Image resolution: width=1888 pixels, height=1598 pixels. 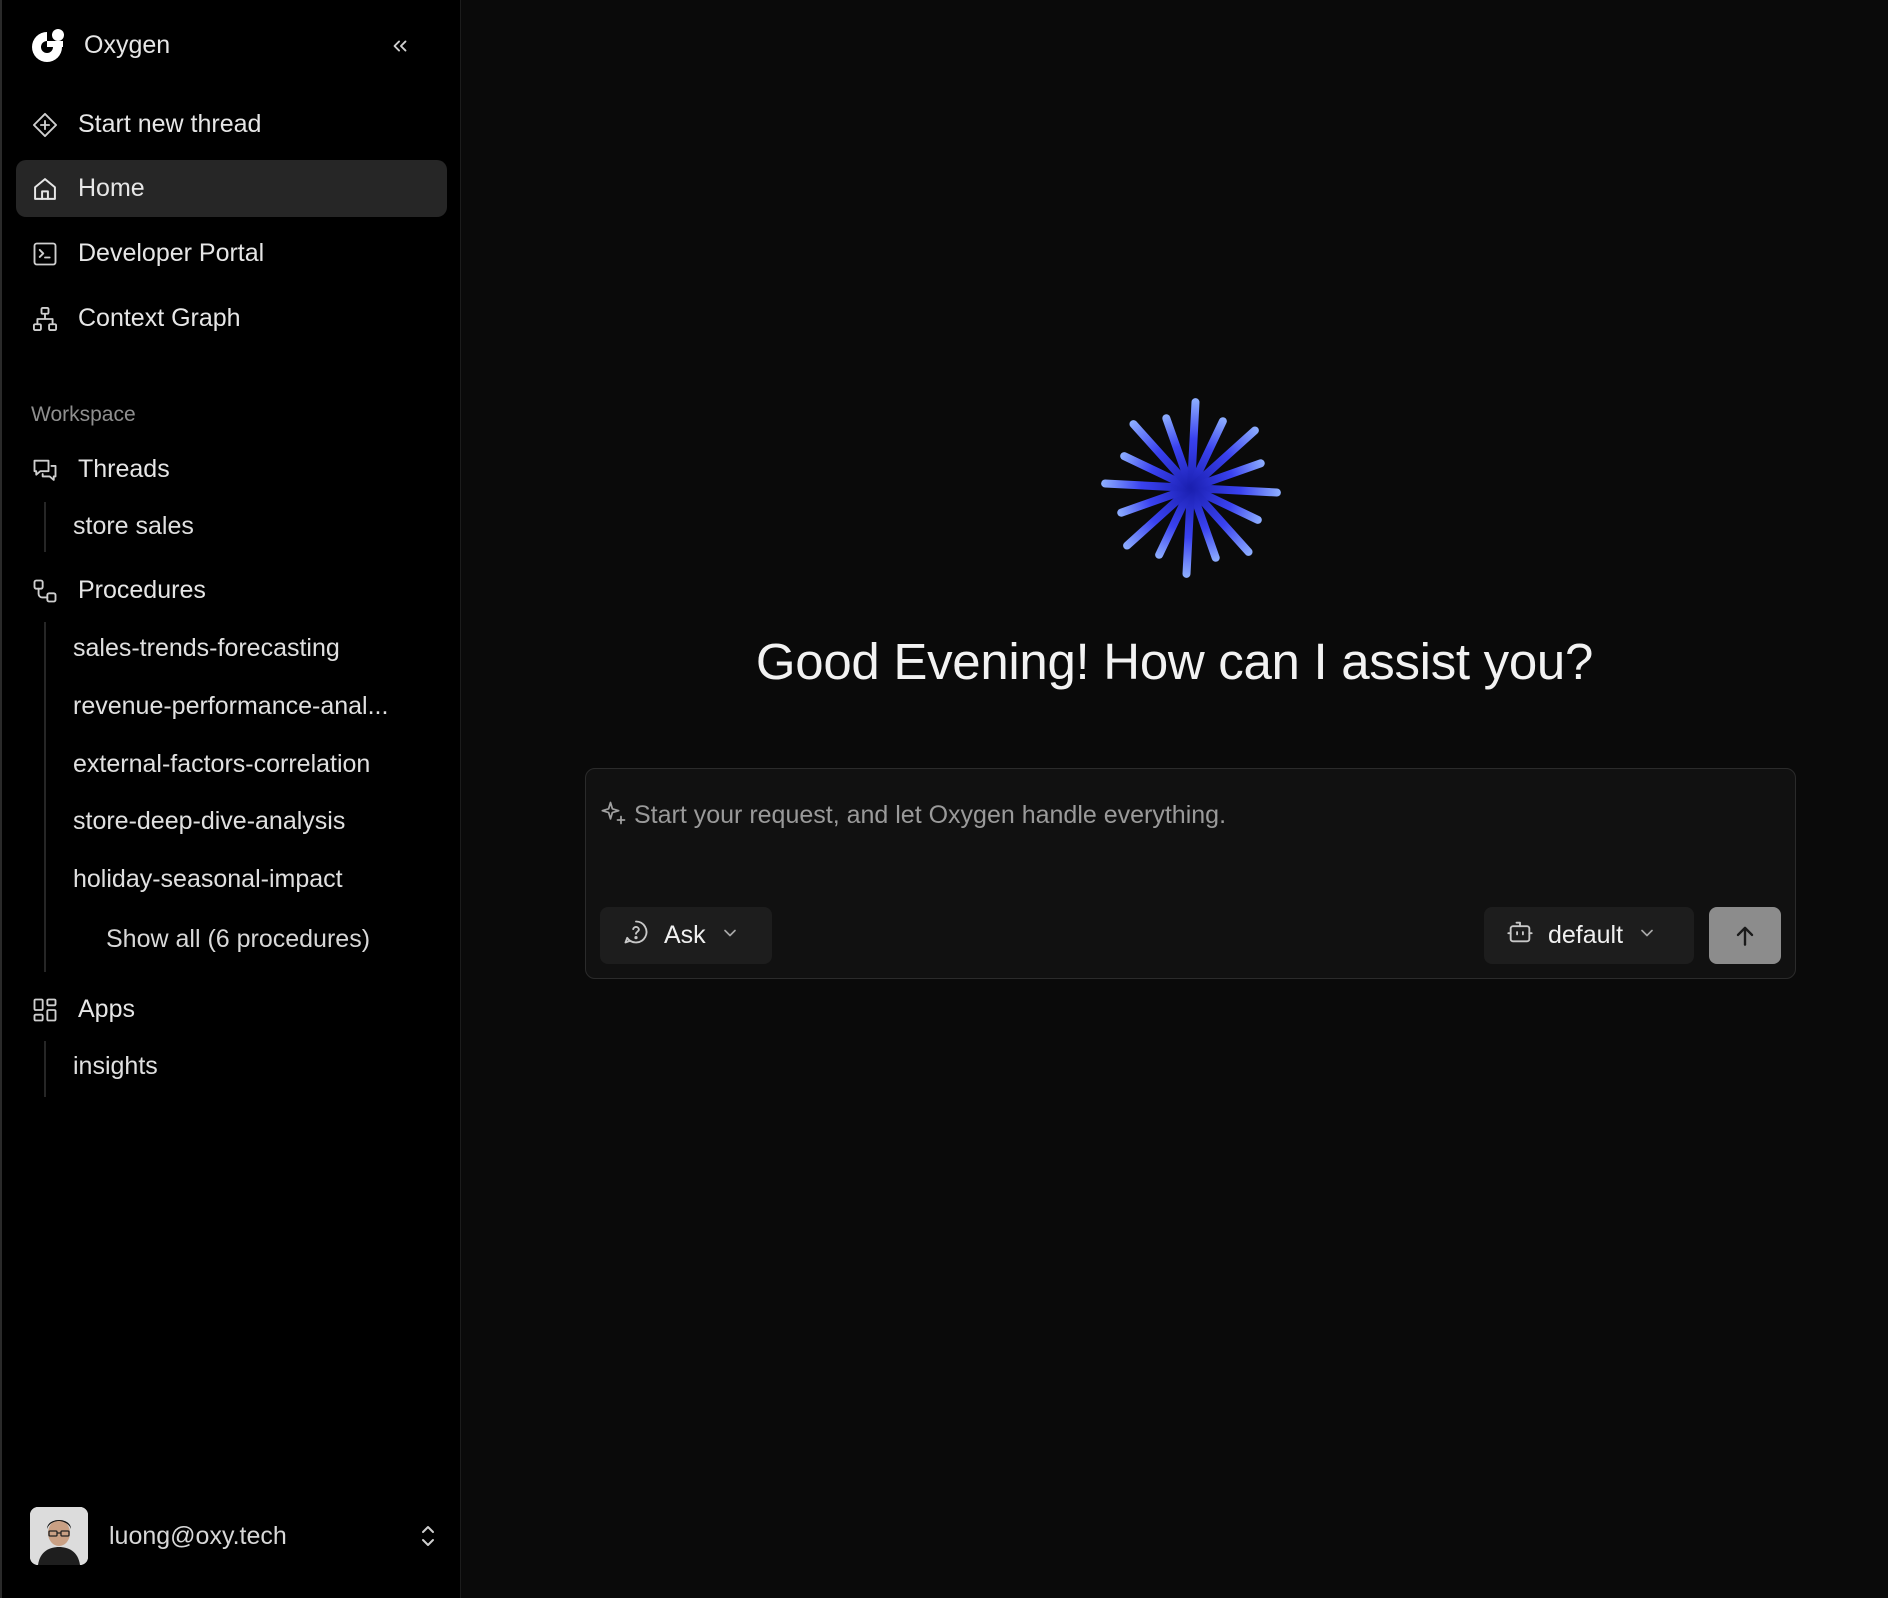 I want to click on mode-select-value: Ask, so click(x=685, y=935).